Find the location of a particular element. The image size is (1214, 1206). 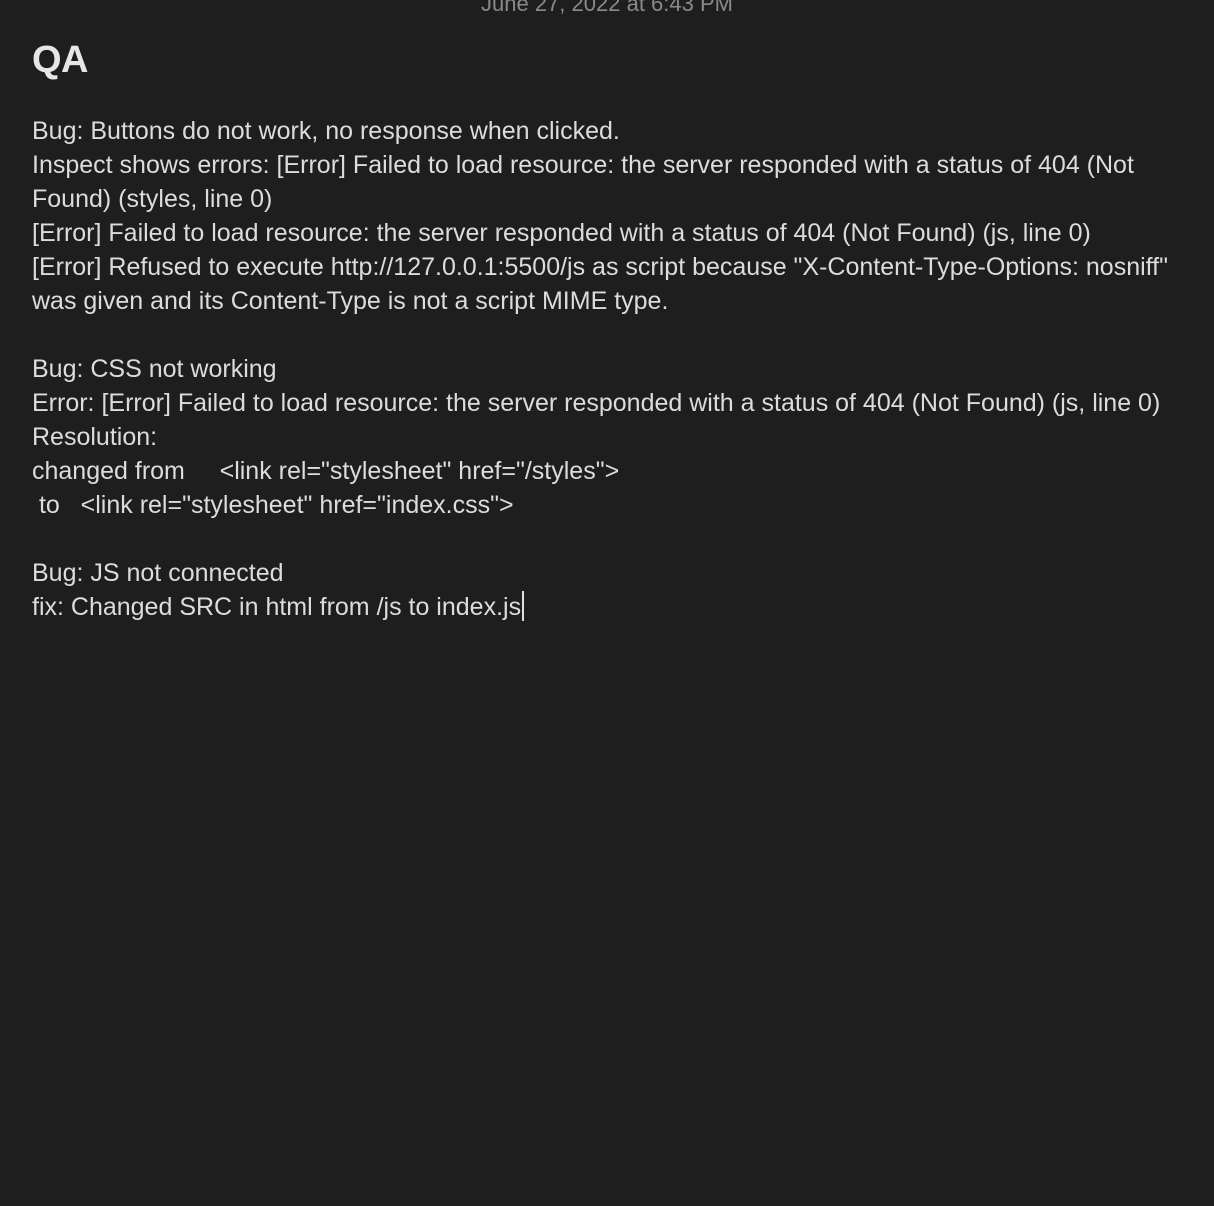

note-line: Bug: CSS not working is located at coordinates (613, 369).